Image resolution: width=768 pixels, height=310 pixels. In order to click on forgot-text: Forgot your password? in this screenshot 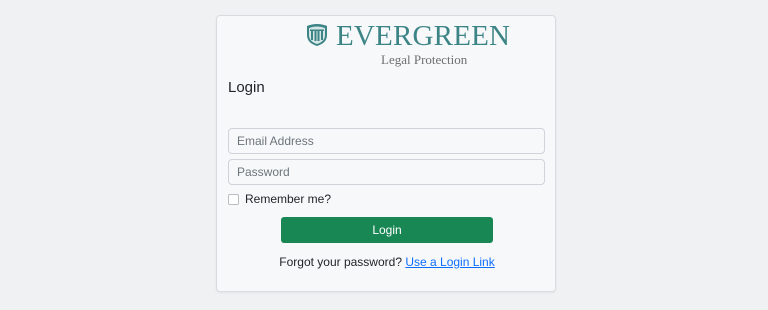, I will do `click(340, 262)`.